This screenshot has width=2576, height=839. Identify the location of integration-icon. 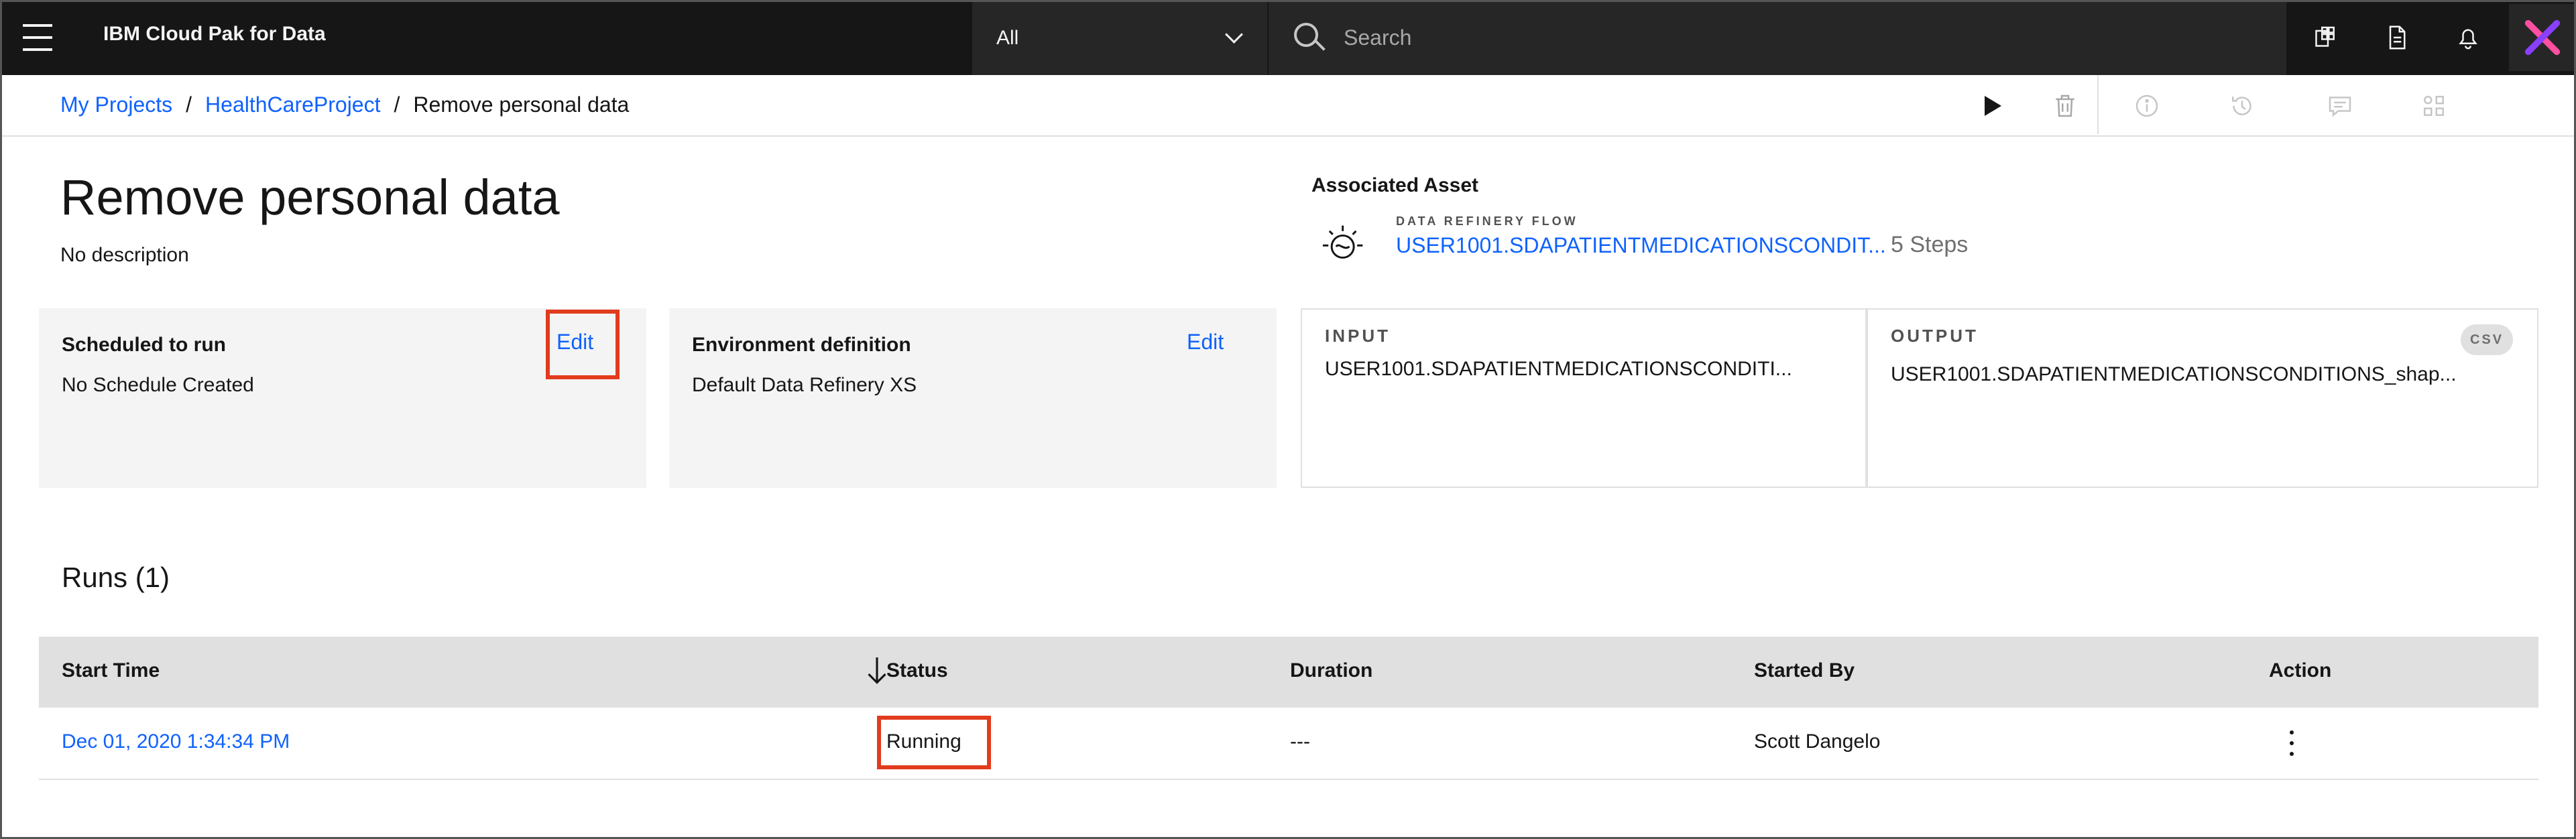
(2434, 106).